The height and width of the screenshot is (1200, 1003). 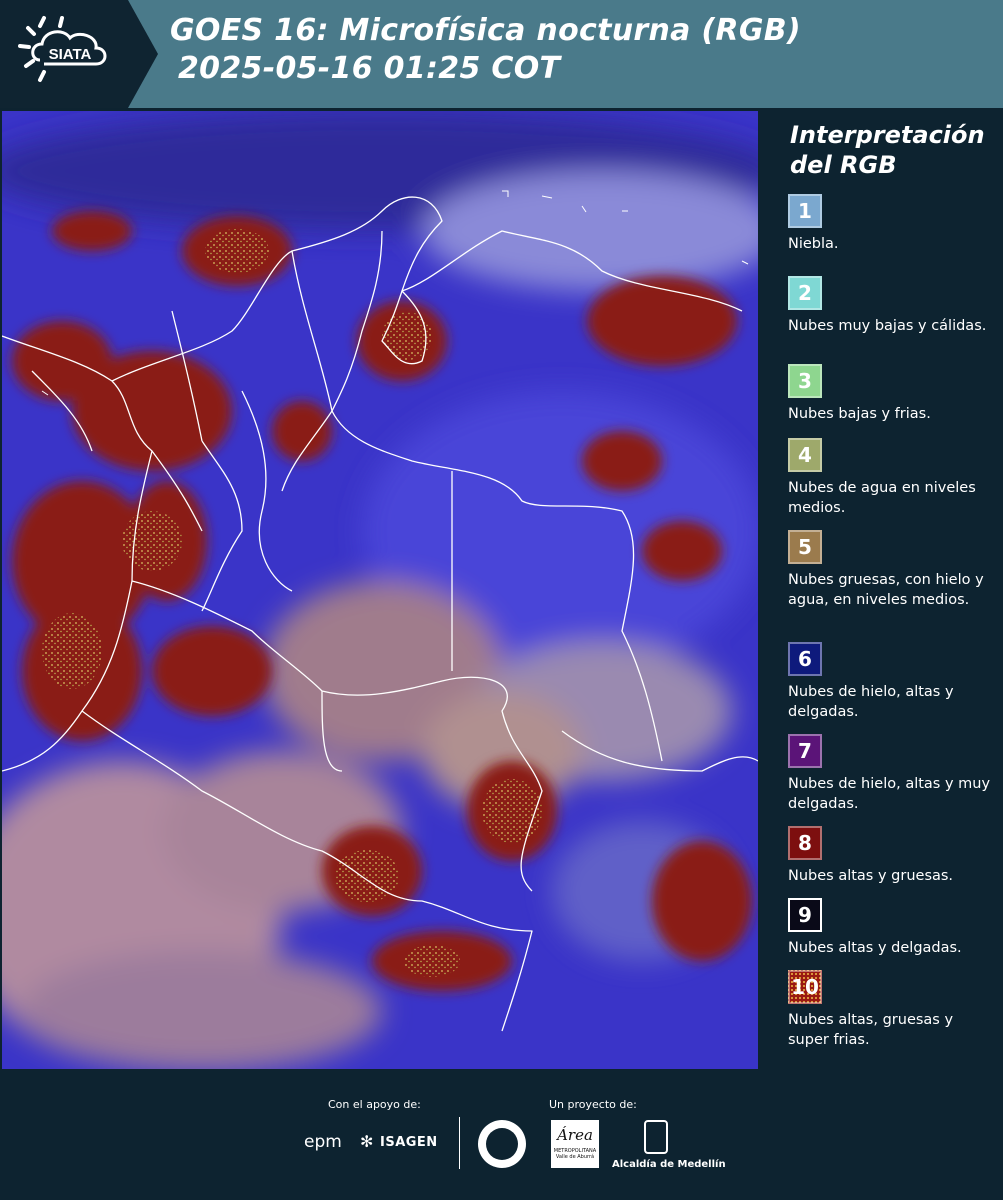 I want to click on support-label: Con el apoyo de:, so click(x=374, y=1104).